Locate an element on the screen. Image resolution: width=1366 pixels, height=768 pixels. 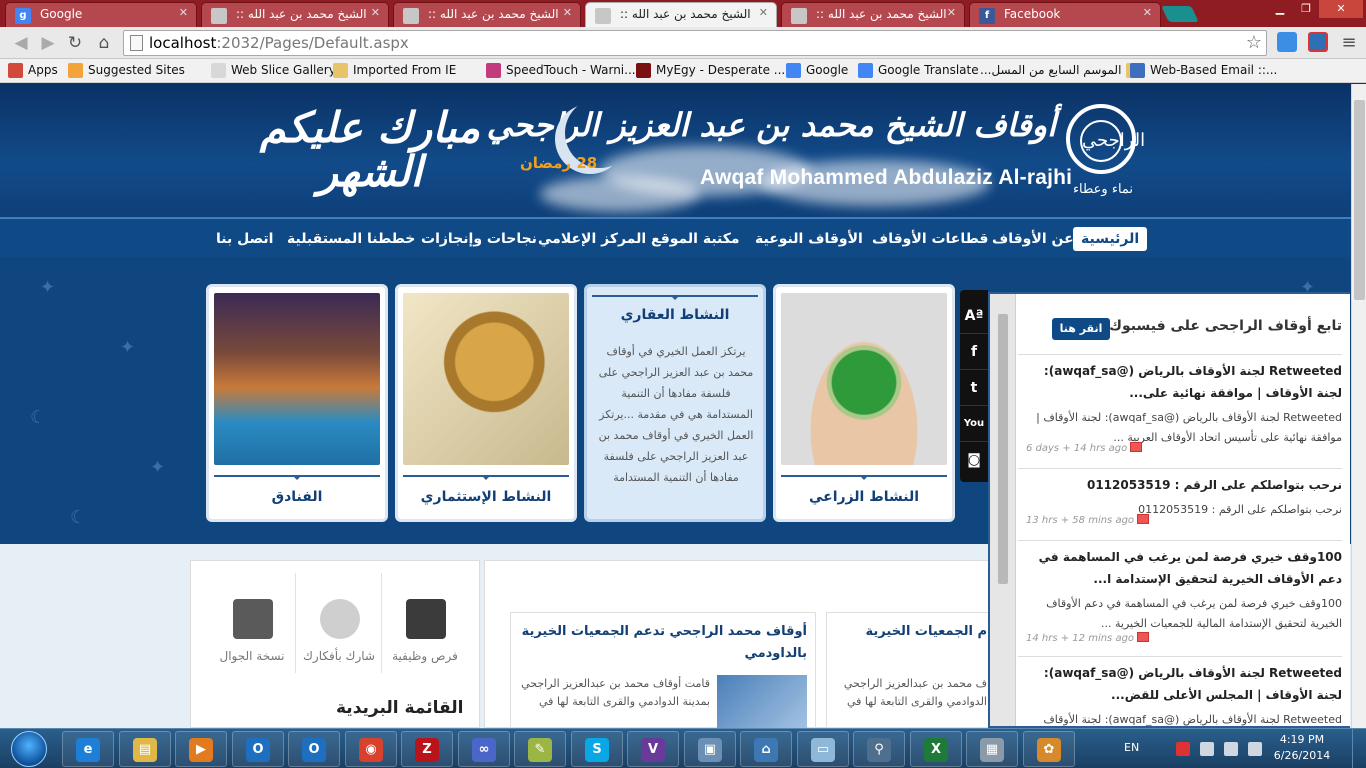
taskbar-app-button: X is located at coordinates (936, 749).